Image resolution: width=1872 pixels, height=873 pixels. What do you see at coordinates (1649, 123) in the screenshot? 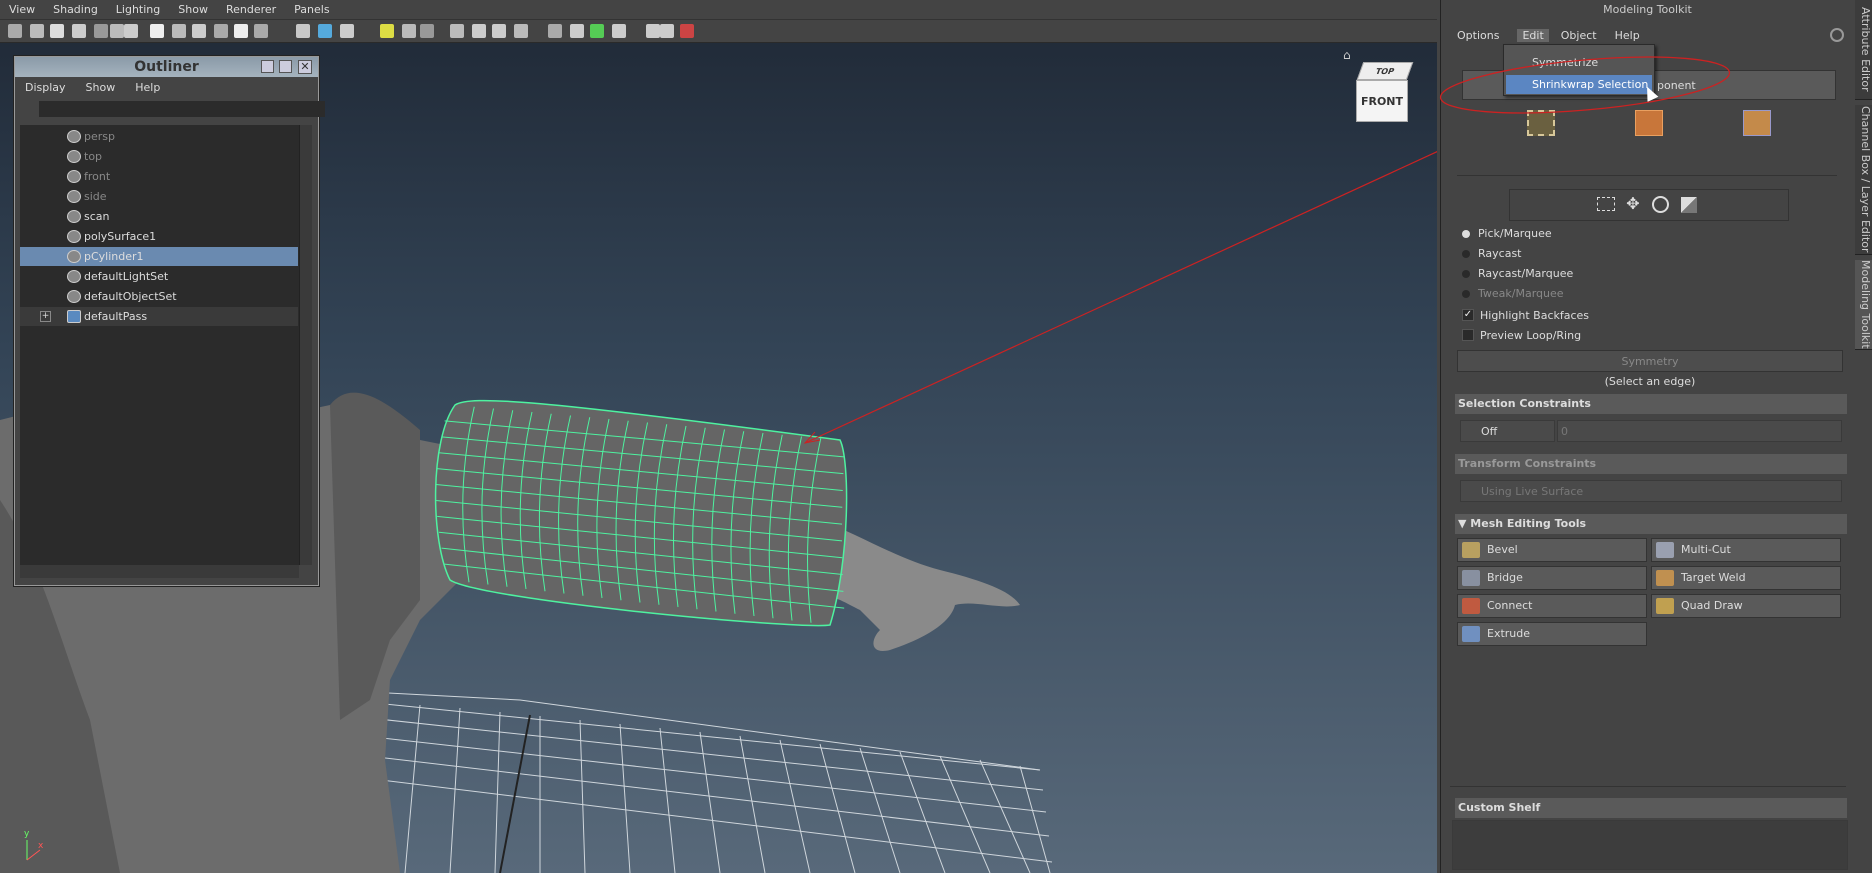
I see `face-mode-icon` at bounding box center [1649, 123].